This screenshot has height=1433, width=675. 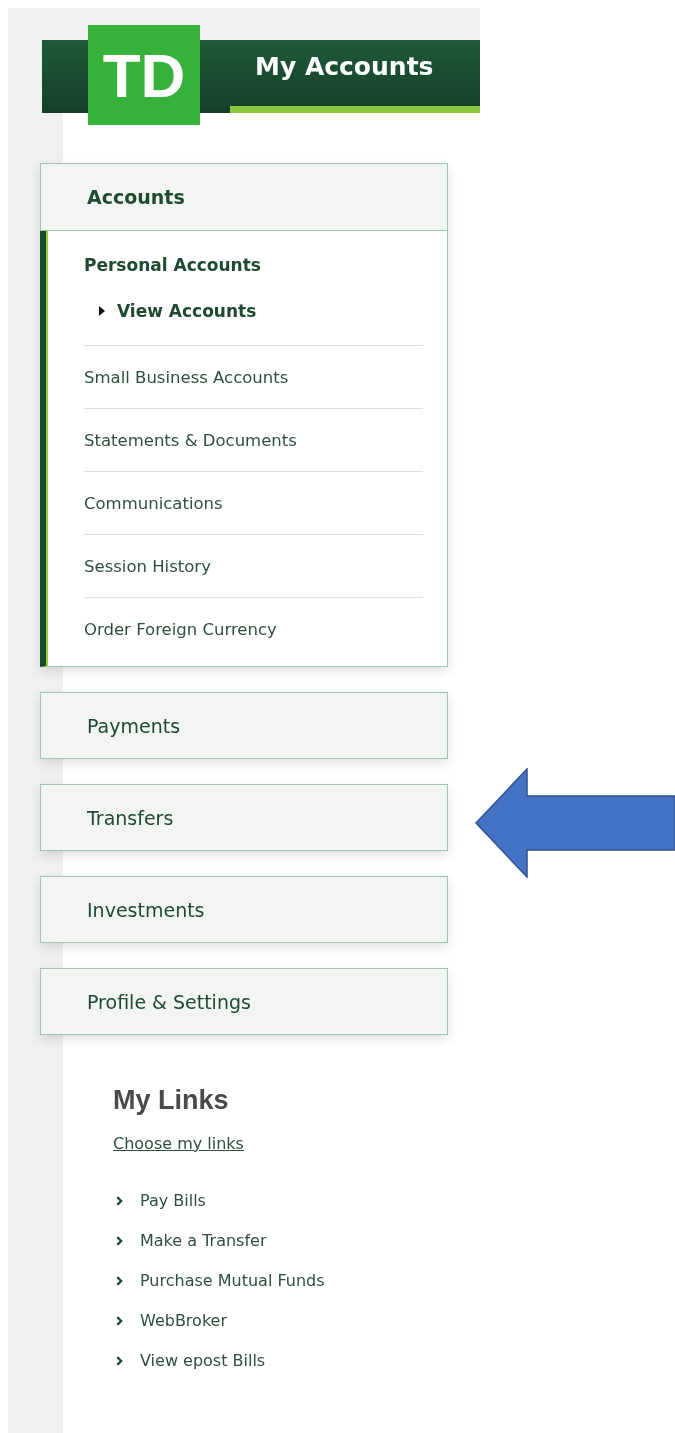 I want to click on nav-section-tab: Accounts, so click(x=244, y=197).